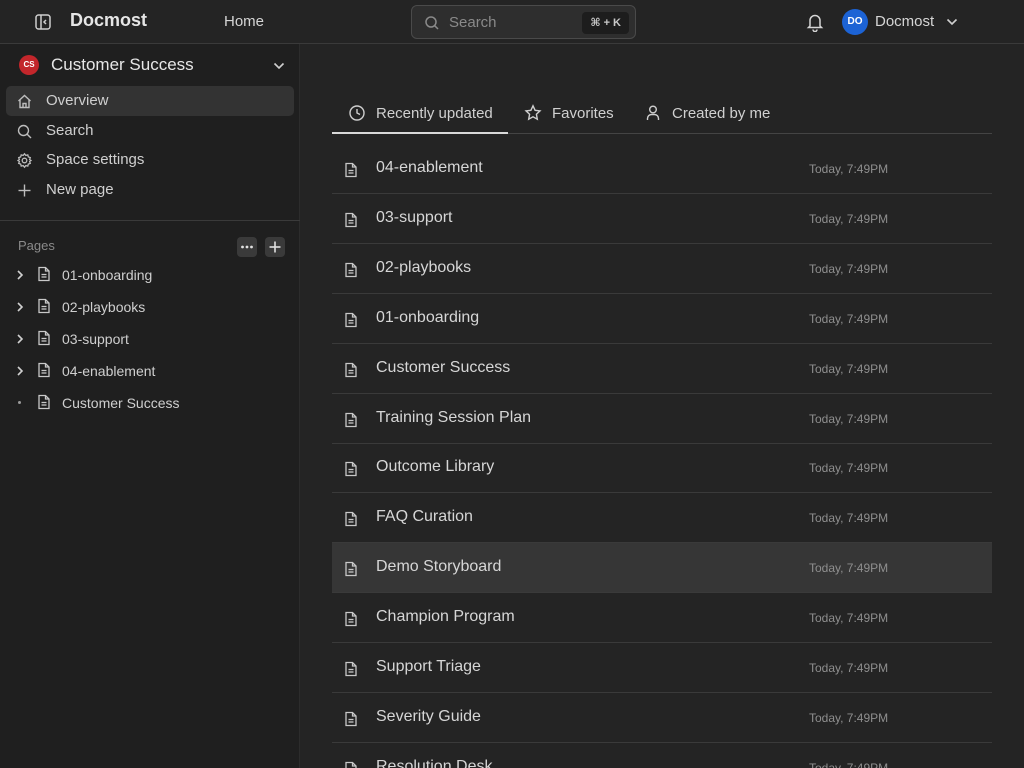  I want to click on page-title: Support Triage, so click(428, 666).